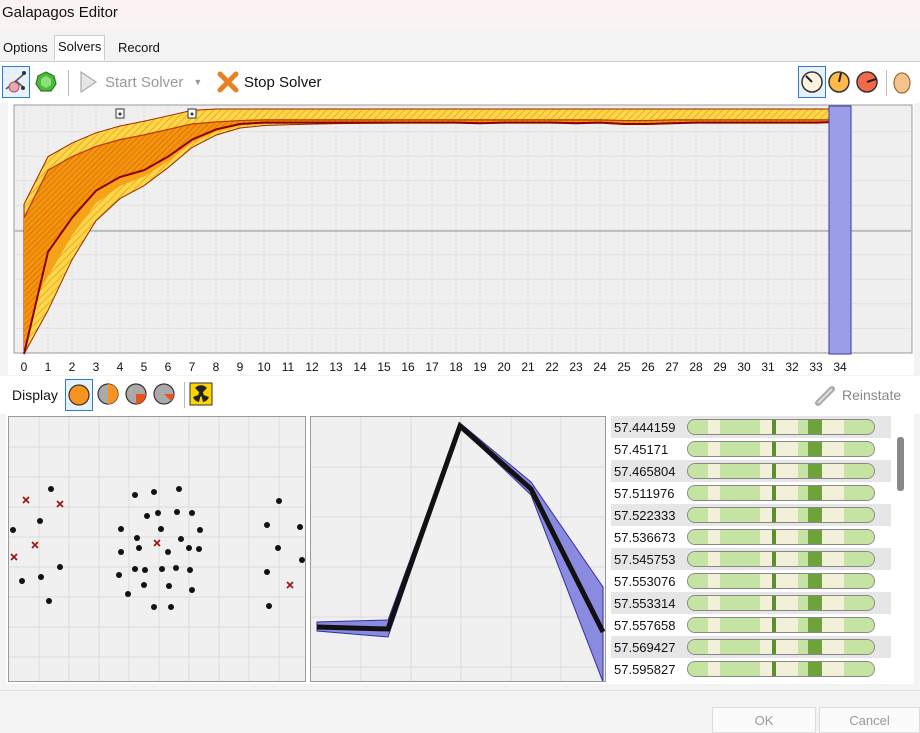 Image resolution: width=920 pixels, height=733 pixels. Describe the element at coordinates (903, 82) in the screenshot. I see `egg-button` at that location.